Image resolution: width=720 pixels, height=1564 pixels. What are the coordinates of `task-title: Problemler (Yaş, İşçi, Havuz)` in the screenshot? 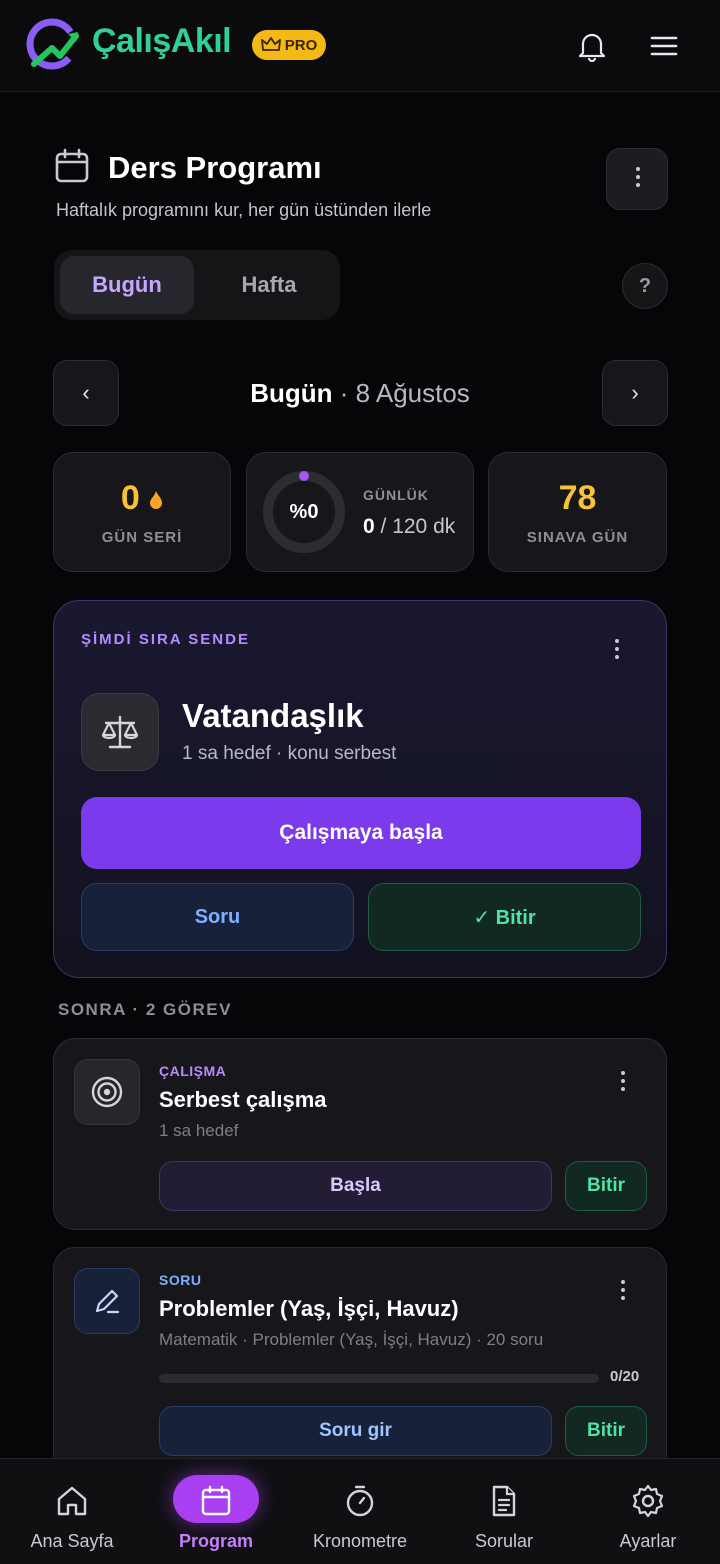 It's located at (309, 1308).